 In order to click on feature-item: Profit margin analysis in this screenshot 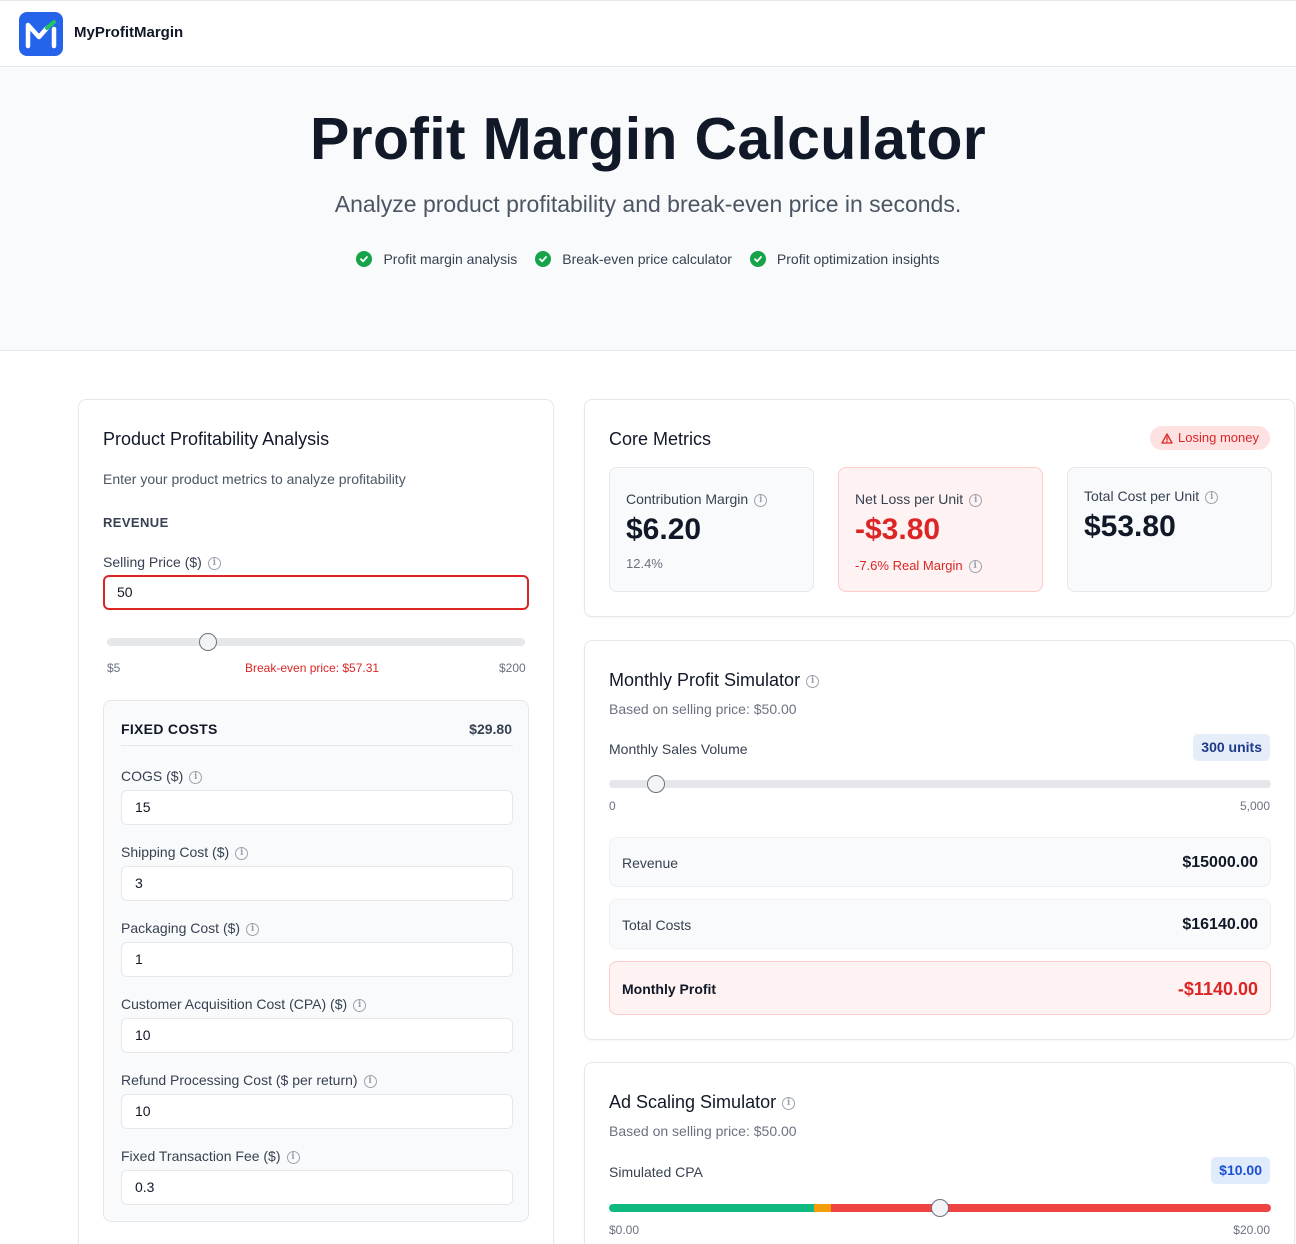, I will do `click(436, 259)`.